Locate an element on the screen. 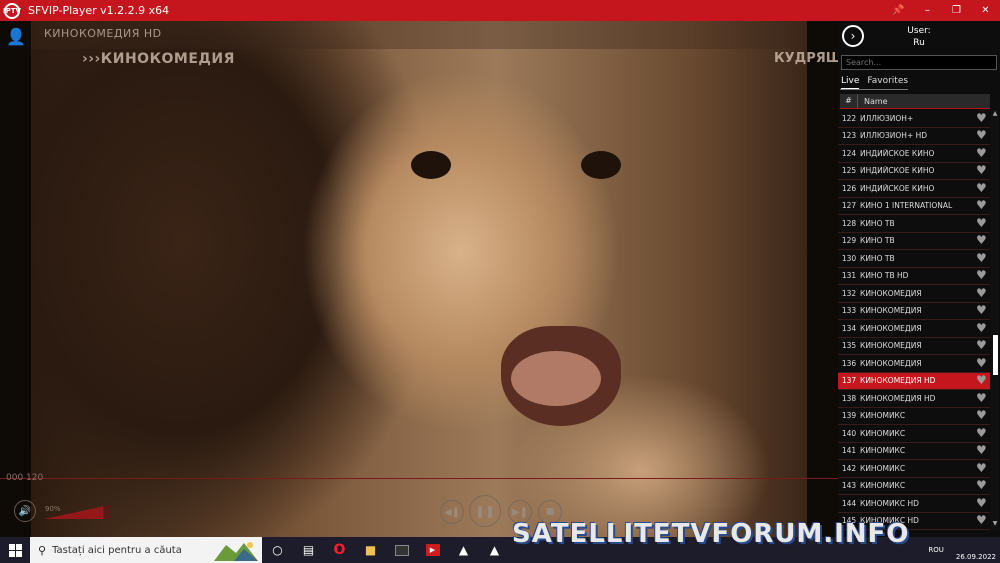  title-bar: IPTV SFVIP-Player v1.2.2.9 x64 📌 – ❐ ✕ is located at coordinates (500, 10).